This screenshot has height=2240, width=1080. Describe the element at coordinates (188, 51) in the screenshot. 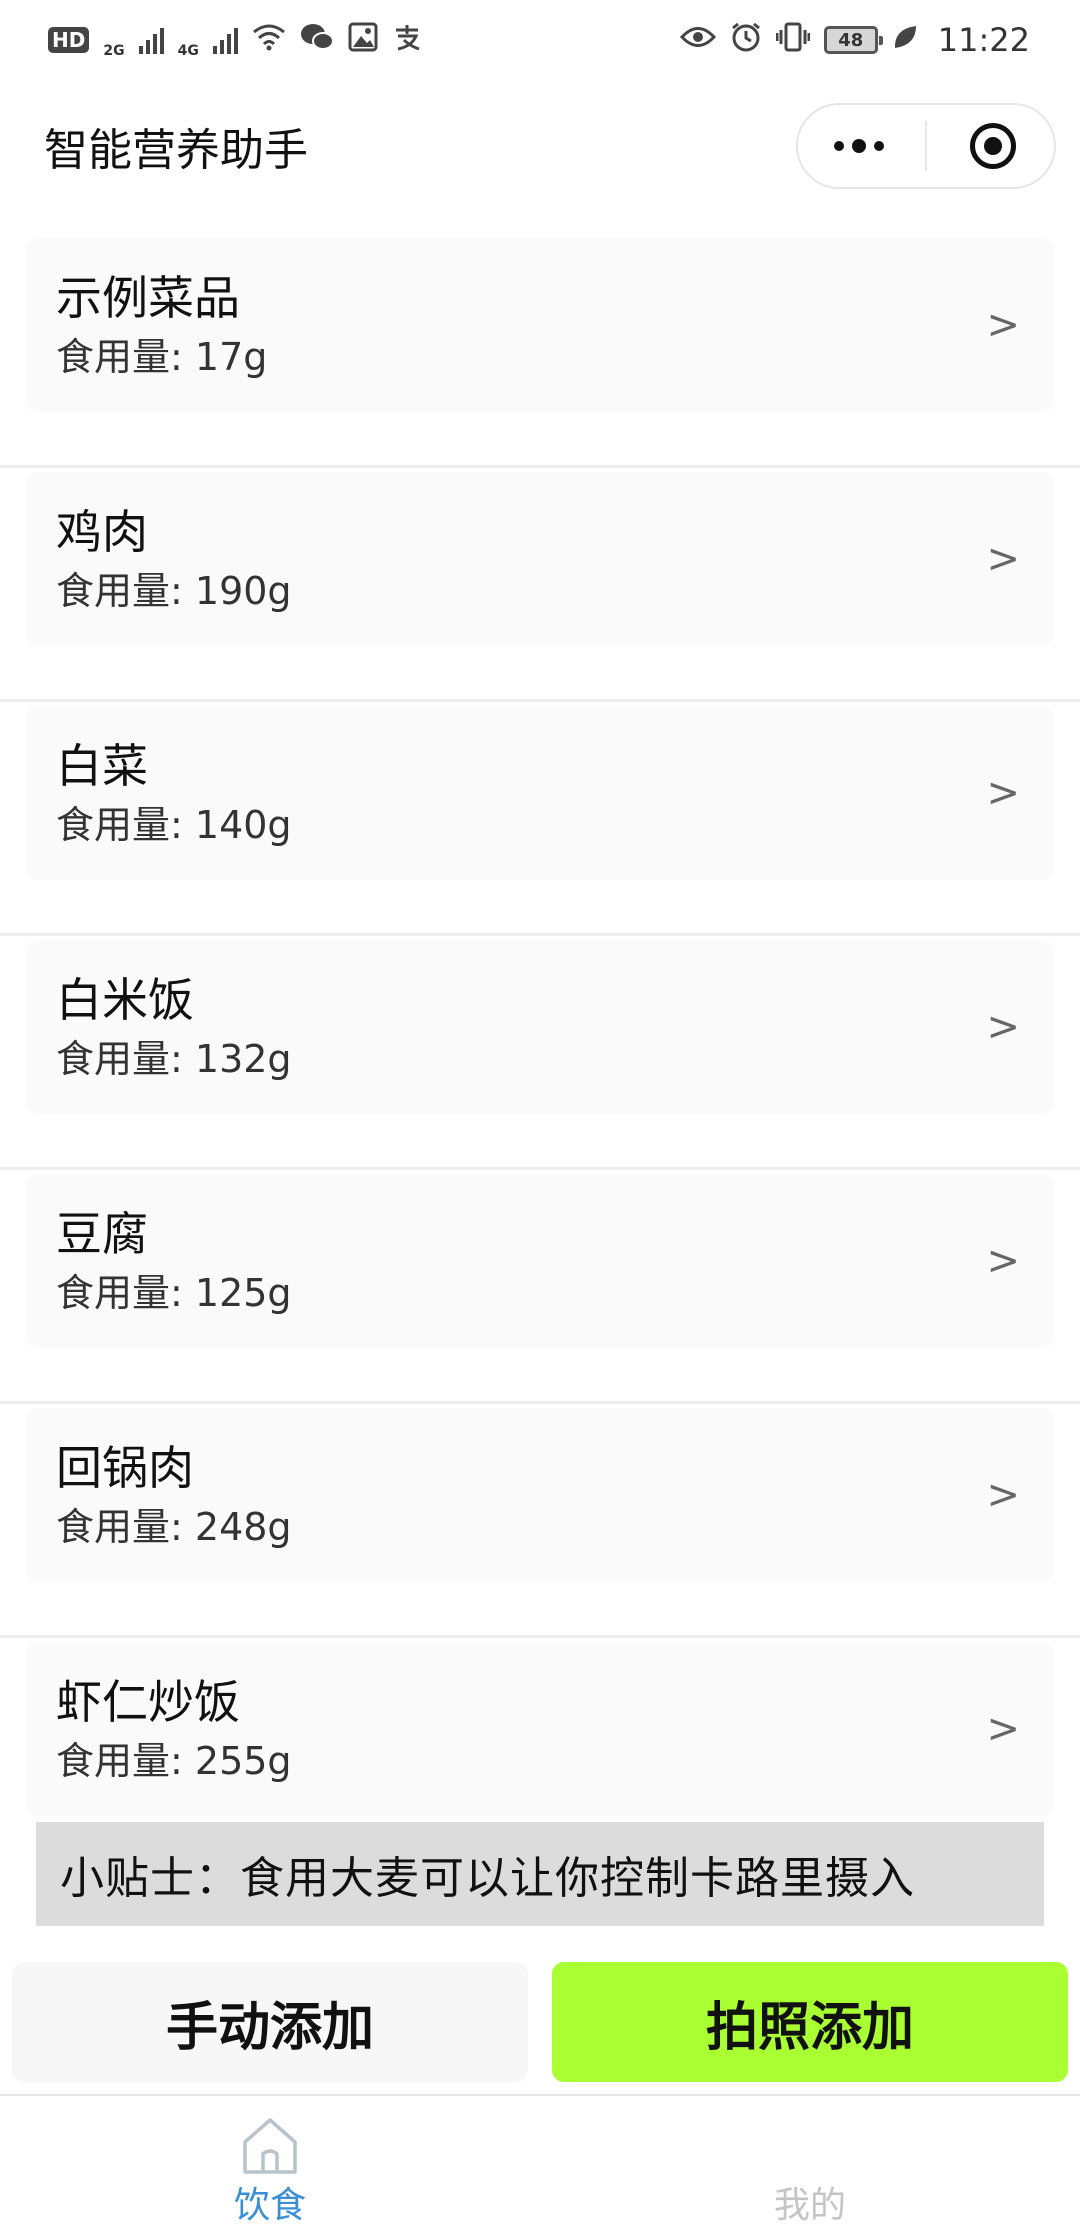

I see `network-4g-label: 4G` at that location.